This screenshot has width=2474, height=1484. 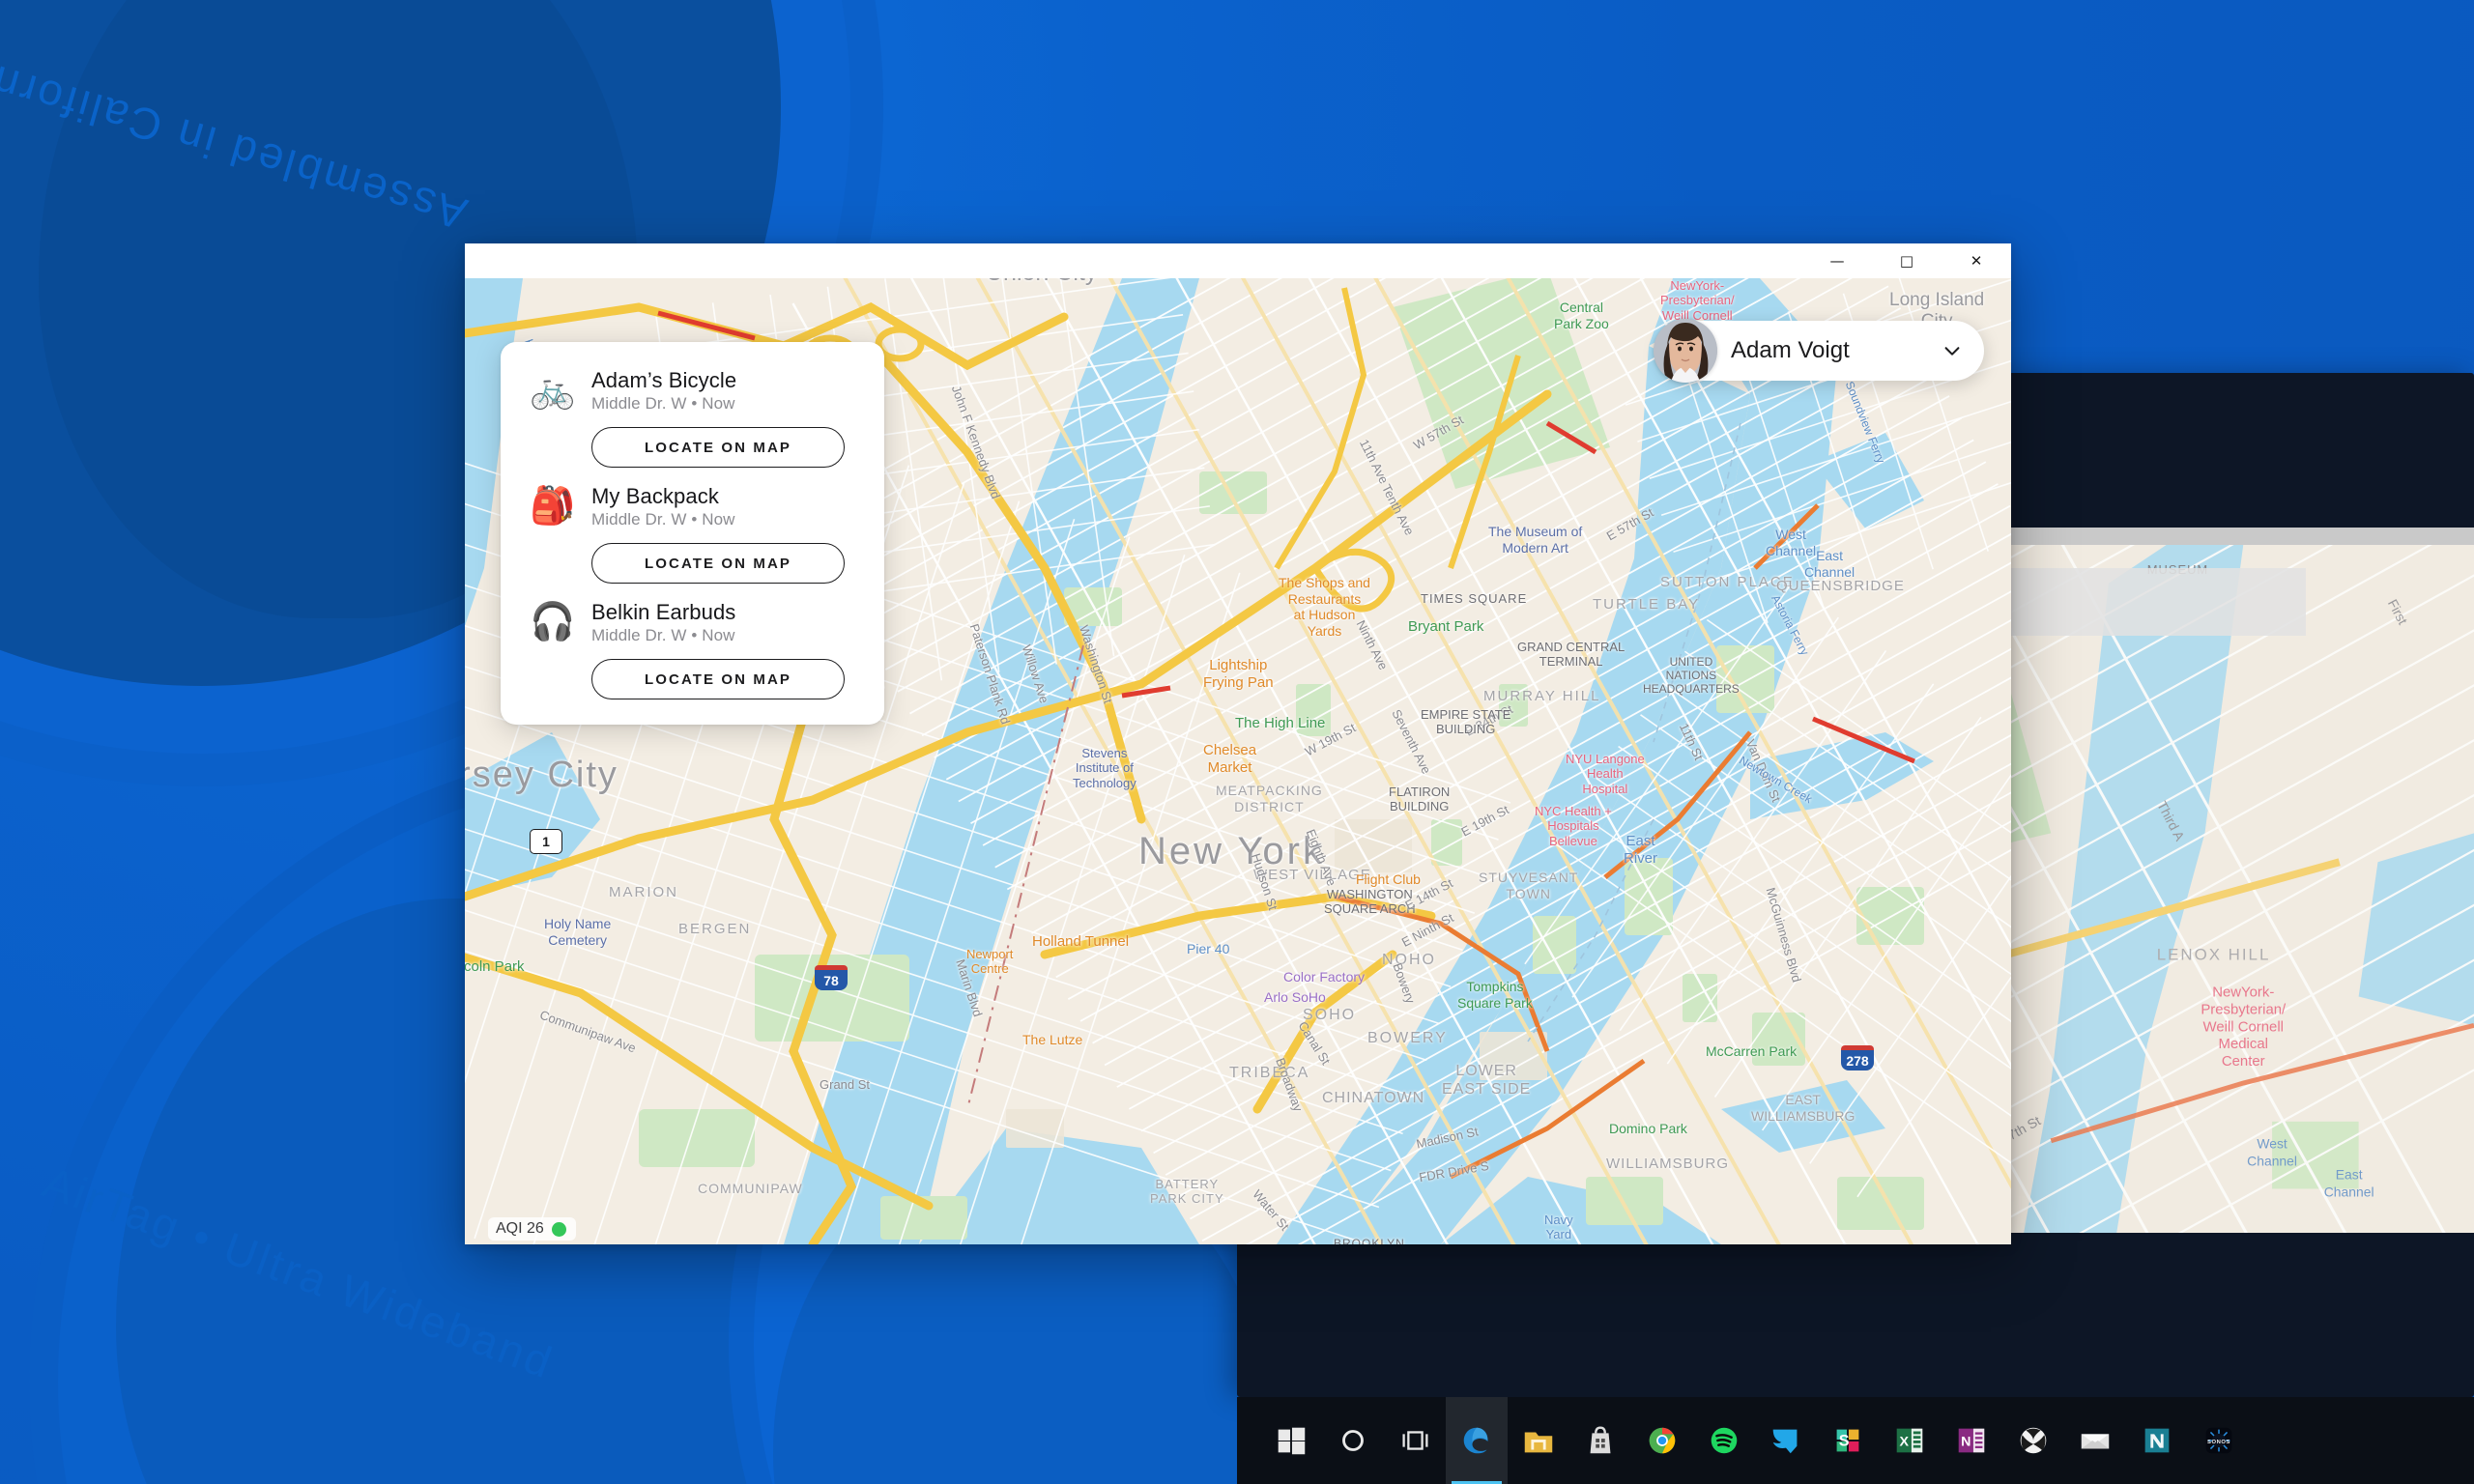 I want to click on xbox-button, so click(x=2033, y=1440).